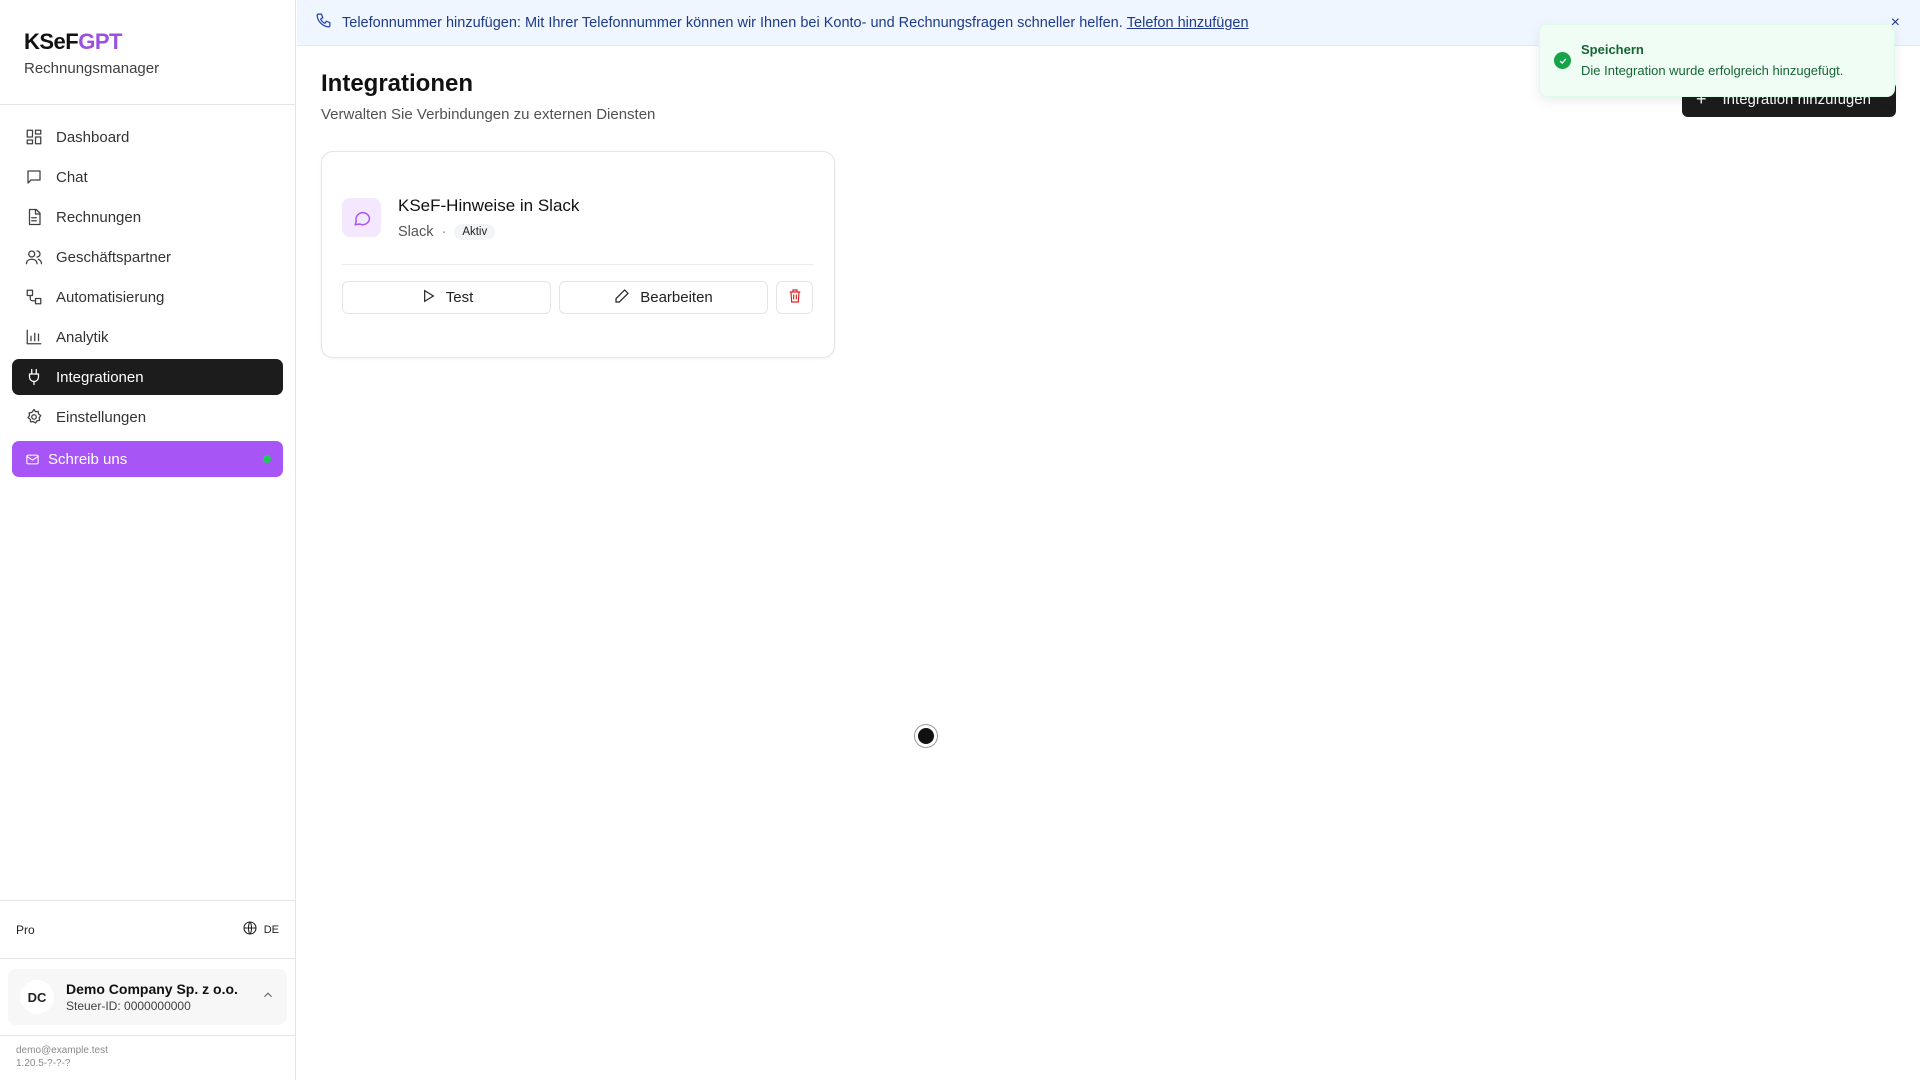  Describe the element at coordinates (926, 736) in the screenshot. I see `mouse-cursor` at that location.